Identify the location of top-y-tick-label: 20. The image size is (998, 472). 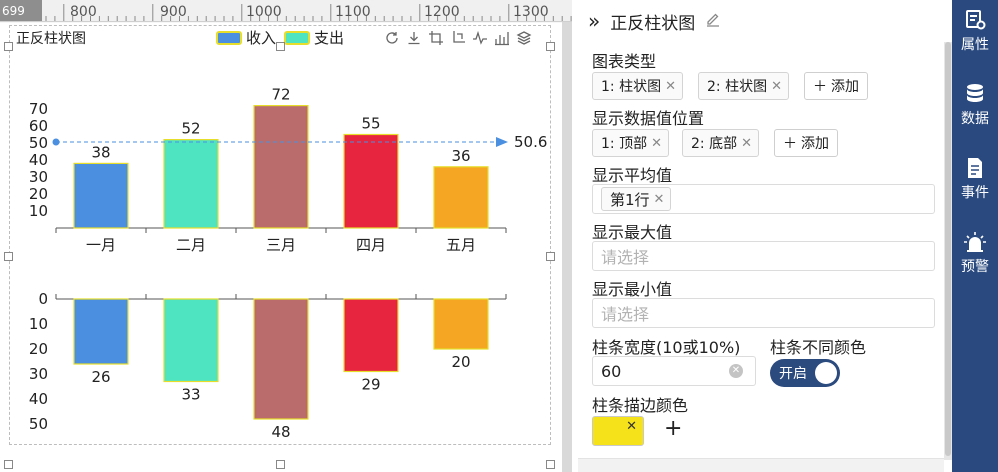
(38, 194).